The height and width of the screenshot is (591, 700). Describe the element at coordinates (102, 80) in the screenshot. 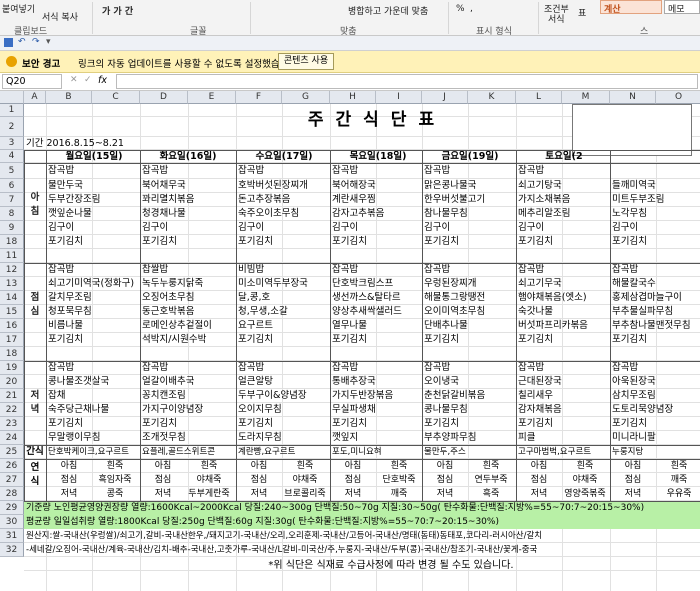

I see `function-icon: fx` at that location.